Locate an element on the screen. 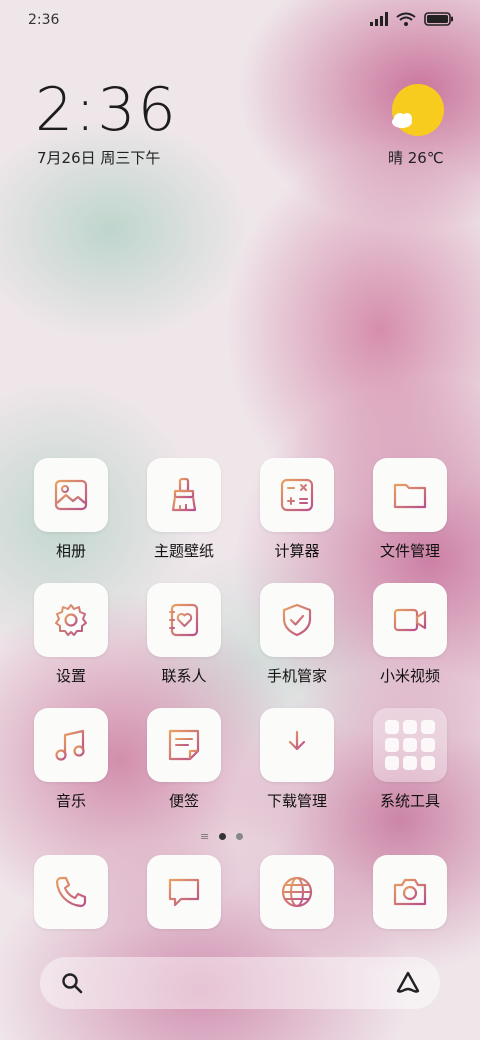 This screenshot has width=480, height=1040. folder-icon is located at coordinates (410, 496).